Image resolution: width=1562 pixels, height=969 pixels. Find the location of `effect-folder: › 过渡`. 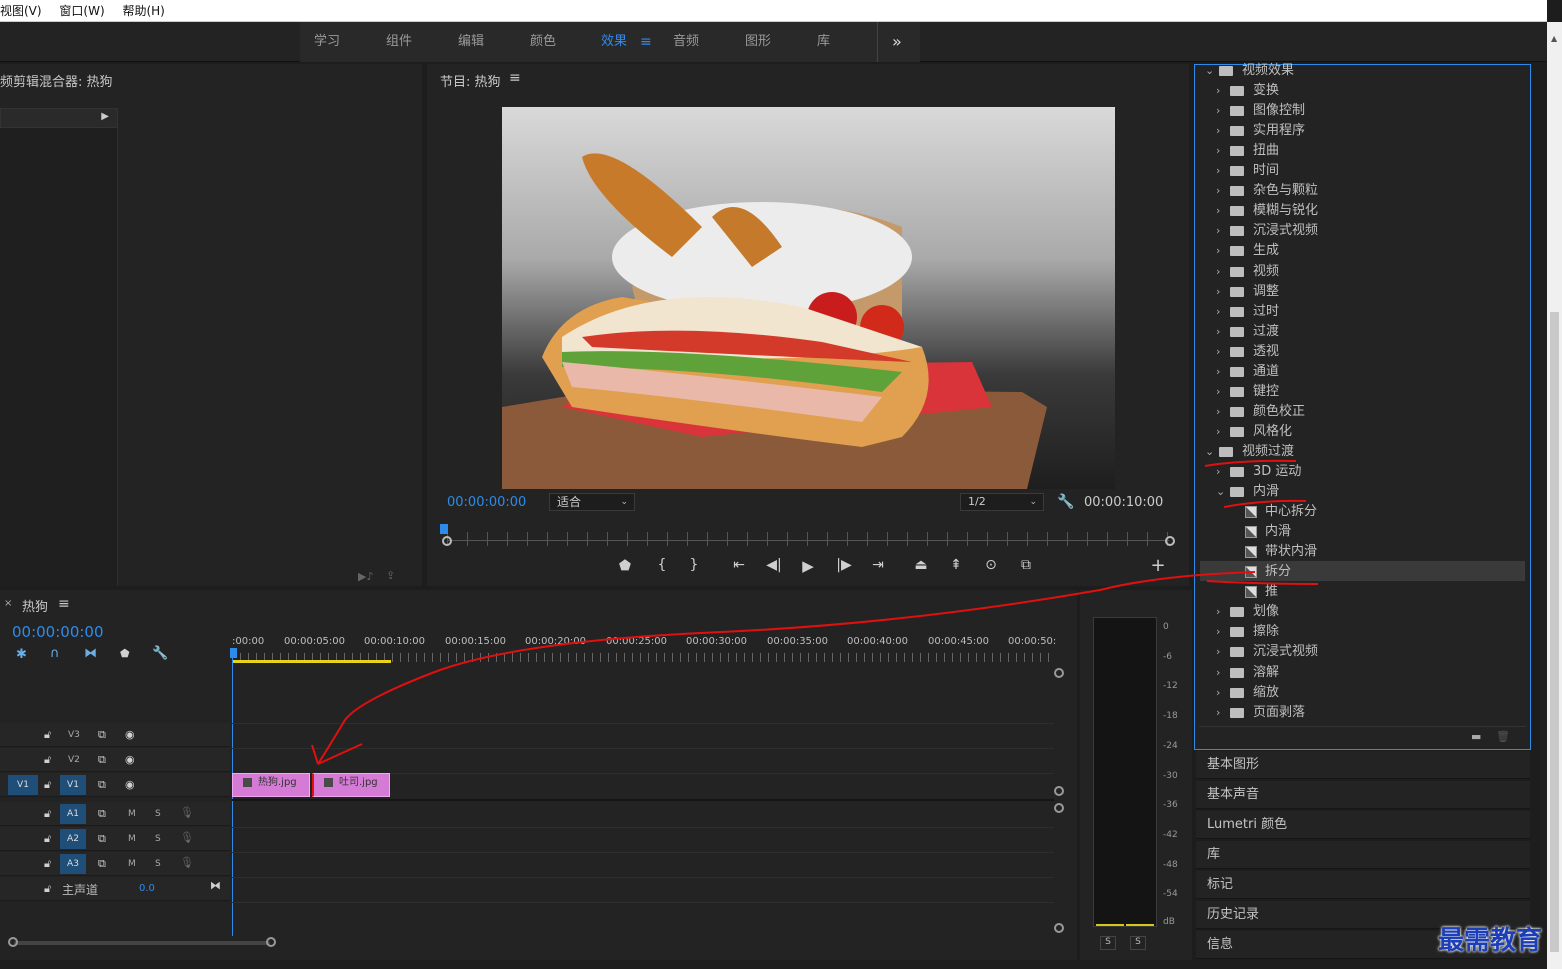

effect-folder: › 过渡 is located at coordinates (1365, 332).